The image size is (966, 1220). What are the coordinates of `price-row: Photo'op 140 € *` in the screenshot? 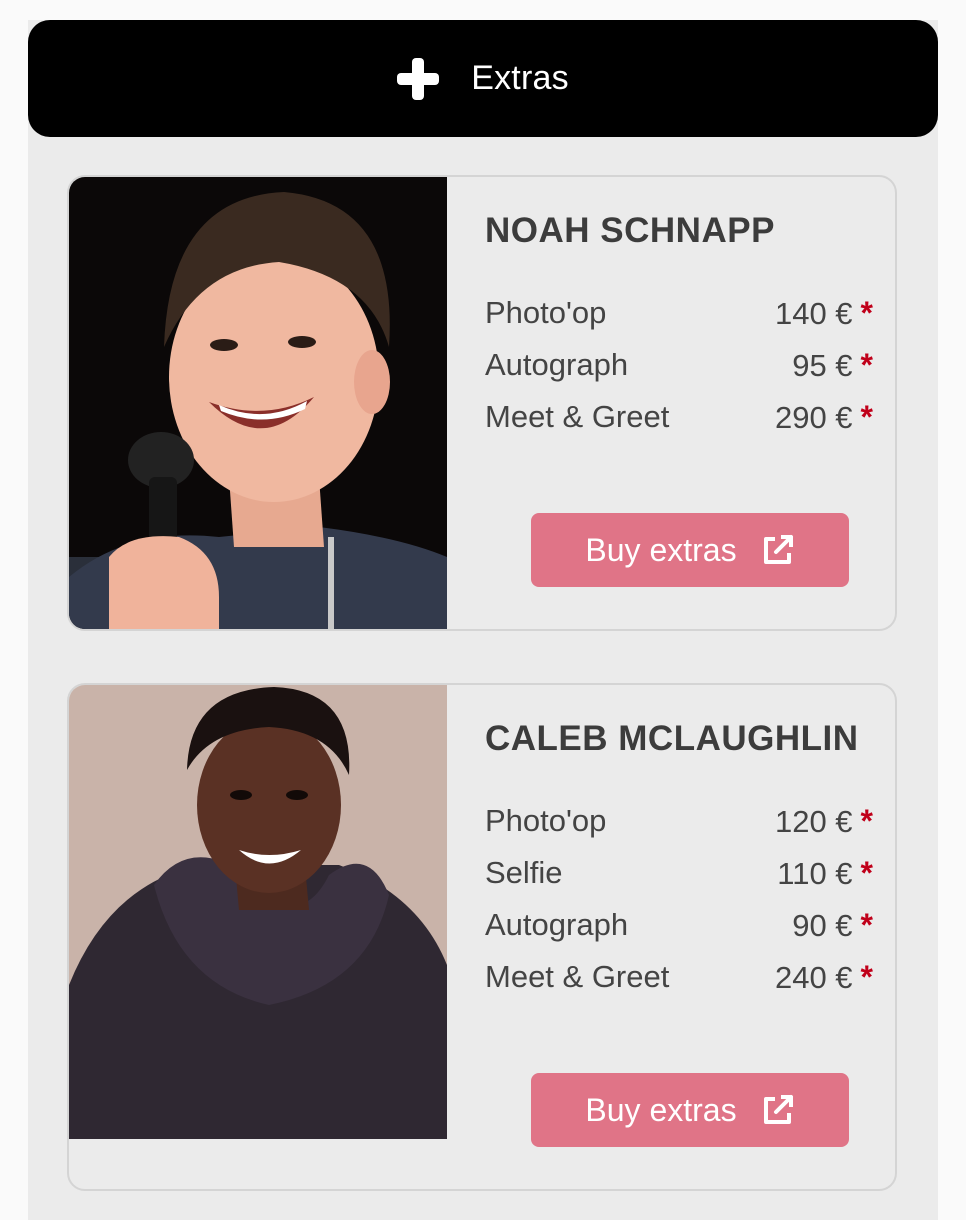 It's located at (679, 313).